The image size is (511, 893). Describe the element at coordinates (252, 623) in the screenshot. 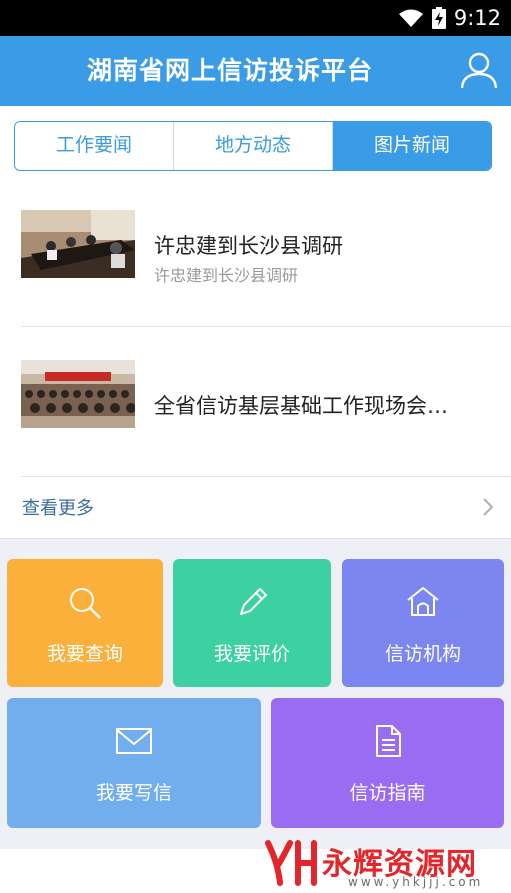

I see `evaluate-tile: 我要评价` at that location.